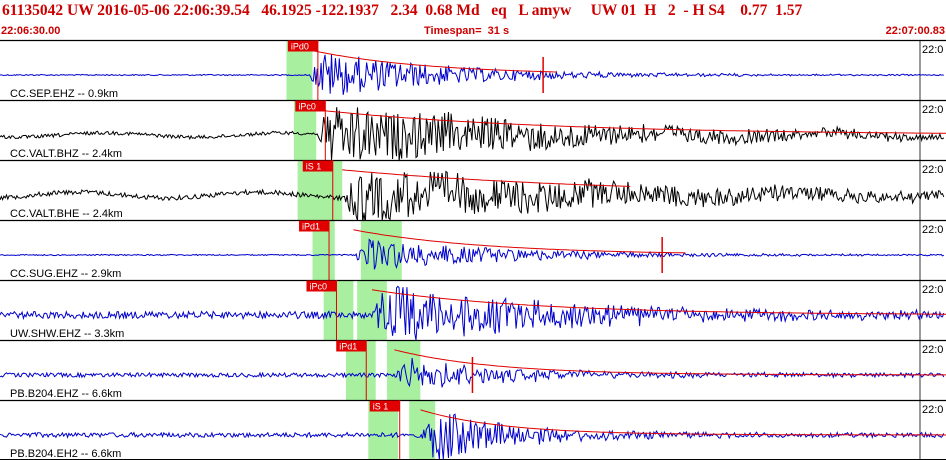  Describe the element at coordinates (65, 274) in the screenshot. I see `station-label-4: CC.SUG.EHZ -- 2.9km` at that location.